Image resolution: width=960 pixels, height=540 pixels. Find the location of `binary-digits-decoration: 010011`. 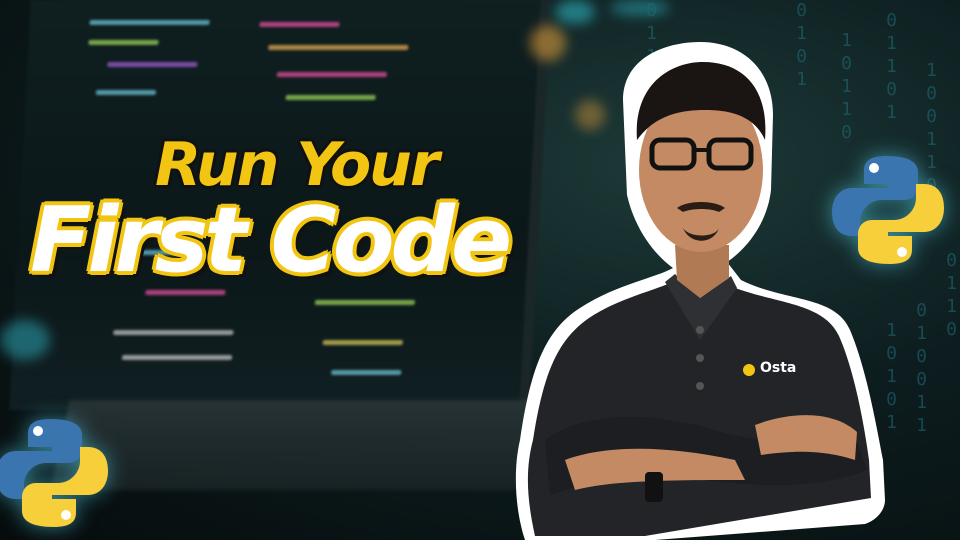

binary-digits-decoration: 010011 is located at coordinates (921, 369).